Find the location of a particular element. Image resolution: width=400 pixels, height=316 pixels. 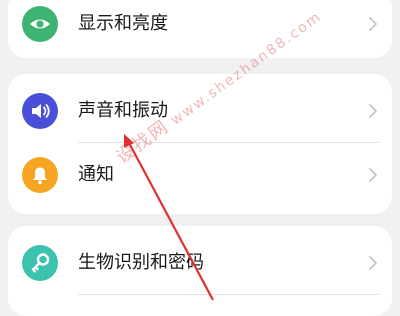

eye-icon is located at coordinates (40, 24).